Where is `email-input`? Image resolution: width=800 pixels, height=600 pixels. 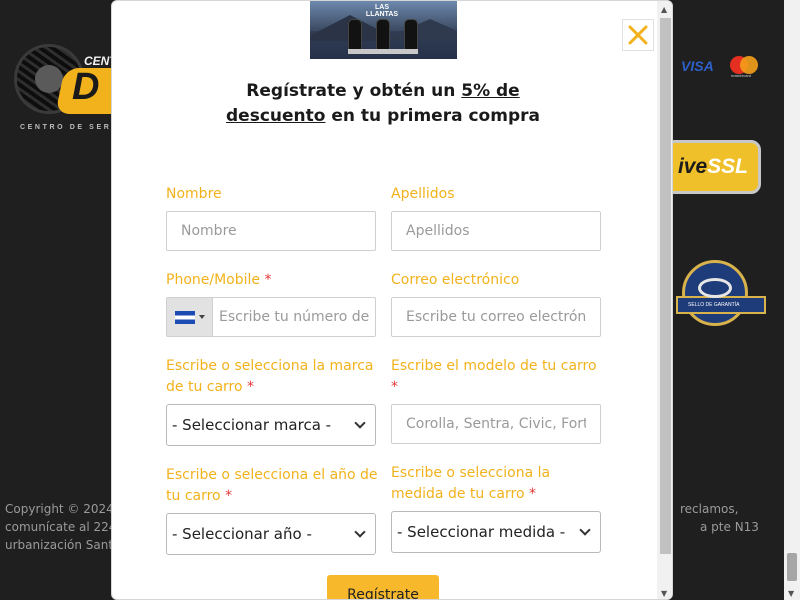
email-input is located at coordinates (496, 317).